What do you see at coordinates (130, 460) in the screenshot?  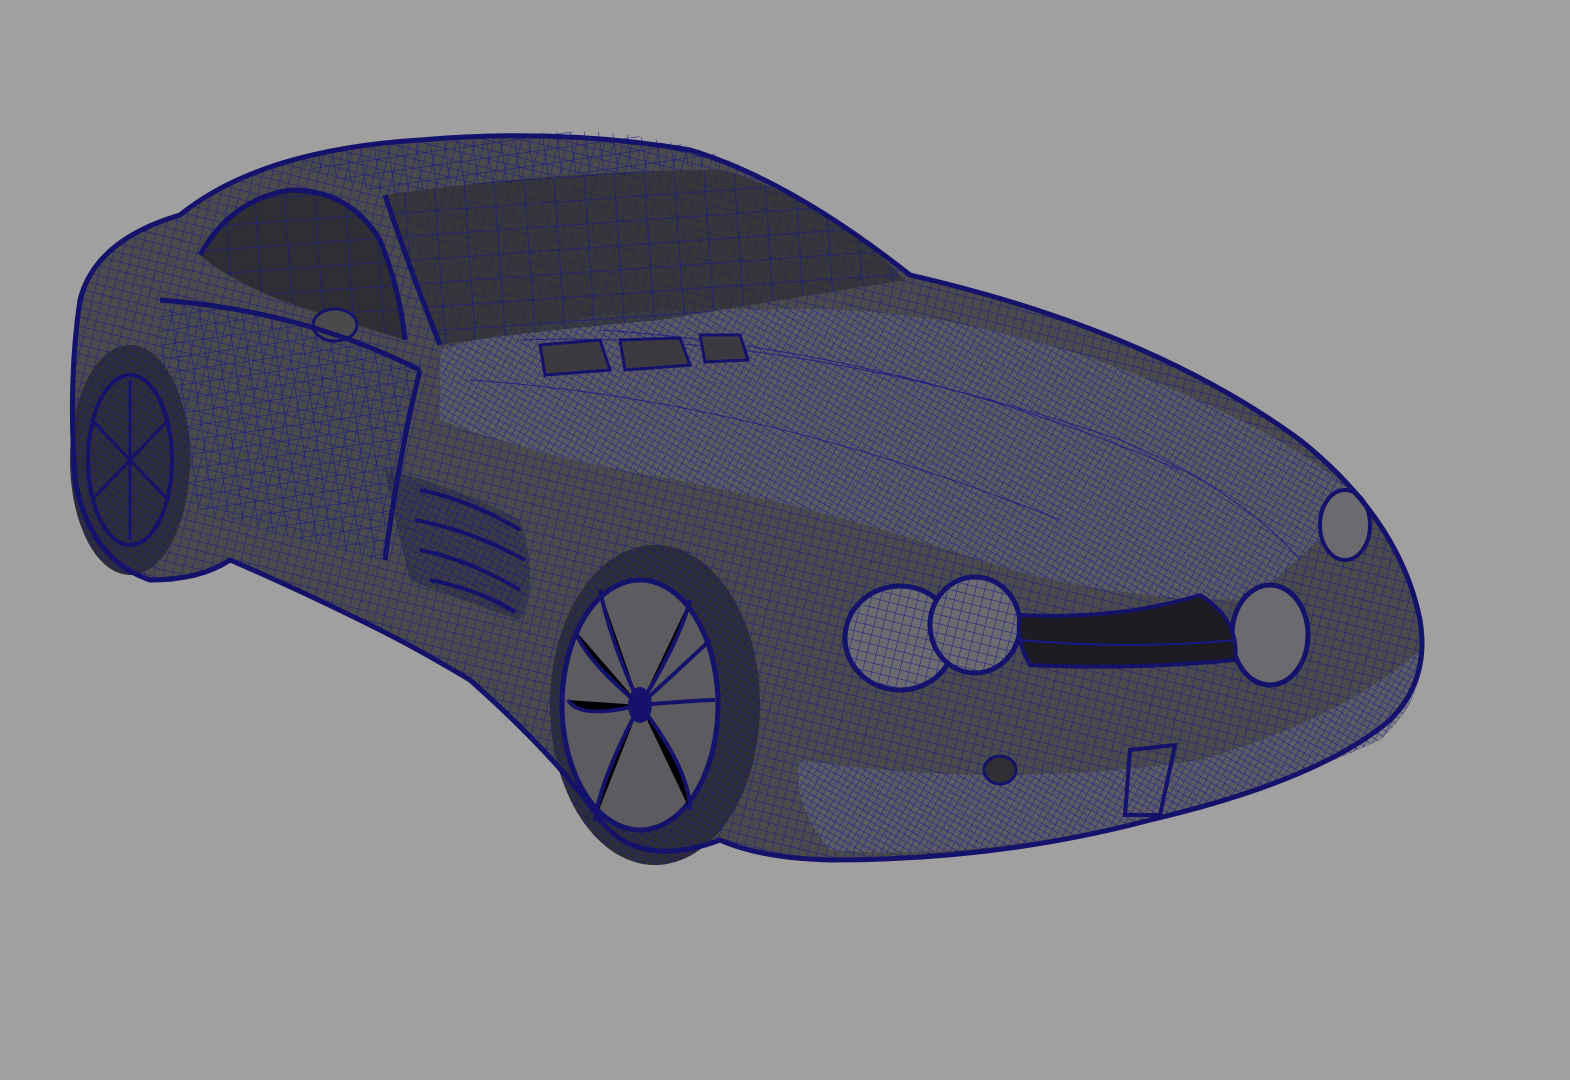 I see `car-rear-wheel` at bounding box center [130, 460].